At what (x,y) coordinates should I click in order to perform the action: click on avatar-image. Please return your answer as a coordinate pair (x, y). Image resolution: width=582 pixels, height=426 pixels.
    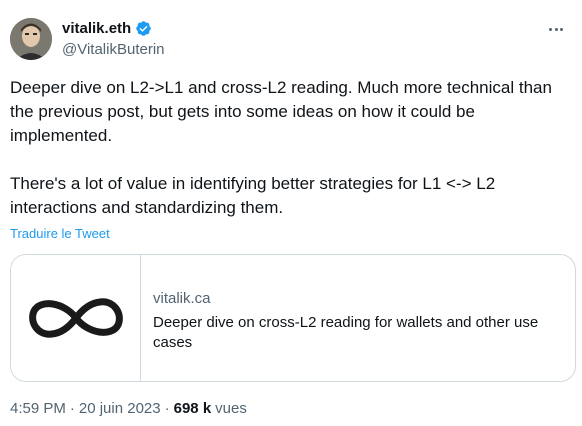
    Looking at the image, I should click on (31, 39).